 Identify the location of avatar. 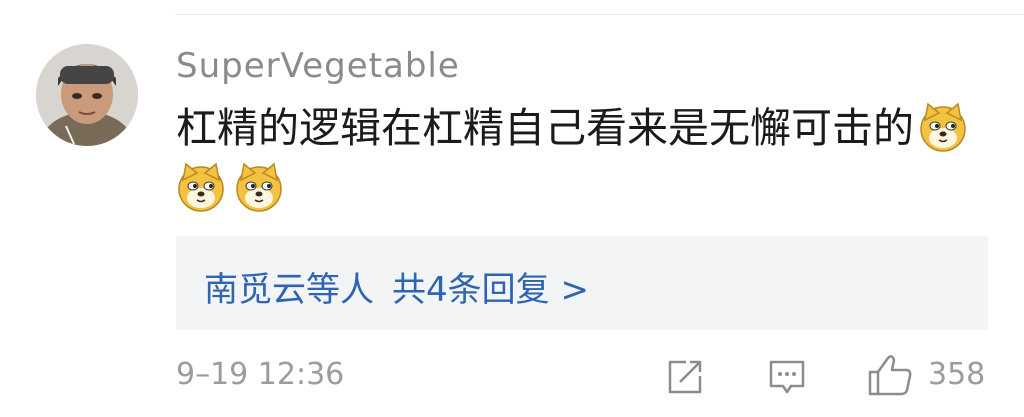
(87, 95).